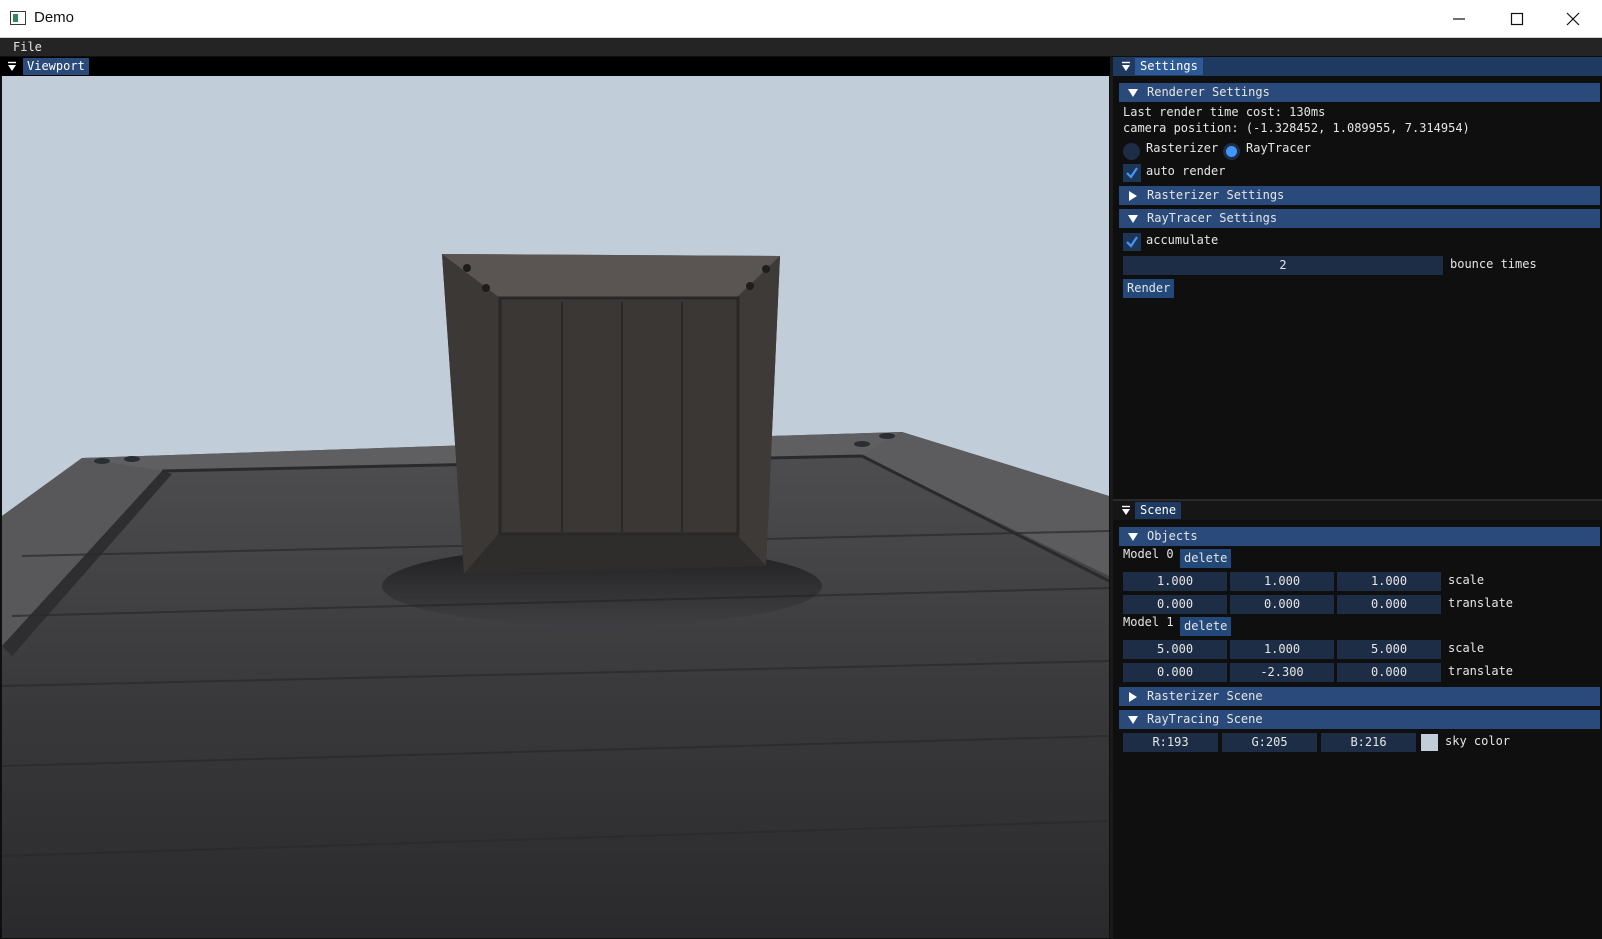 The width and height of the screenshot is (1602, 939). What do you see at coordinates (1224, 112) in the screenshot?
I see `render-time-text: Last render time cost: 130ms` at bounding box center [1224, 112].